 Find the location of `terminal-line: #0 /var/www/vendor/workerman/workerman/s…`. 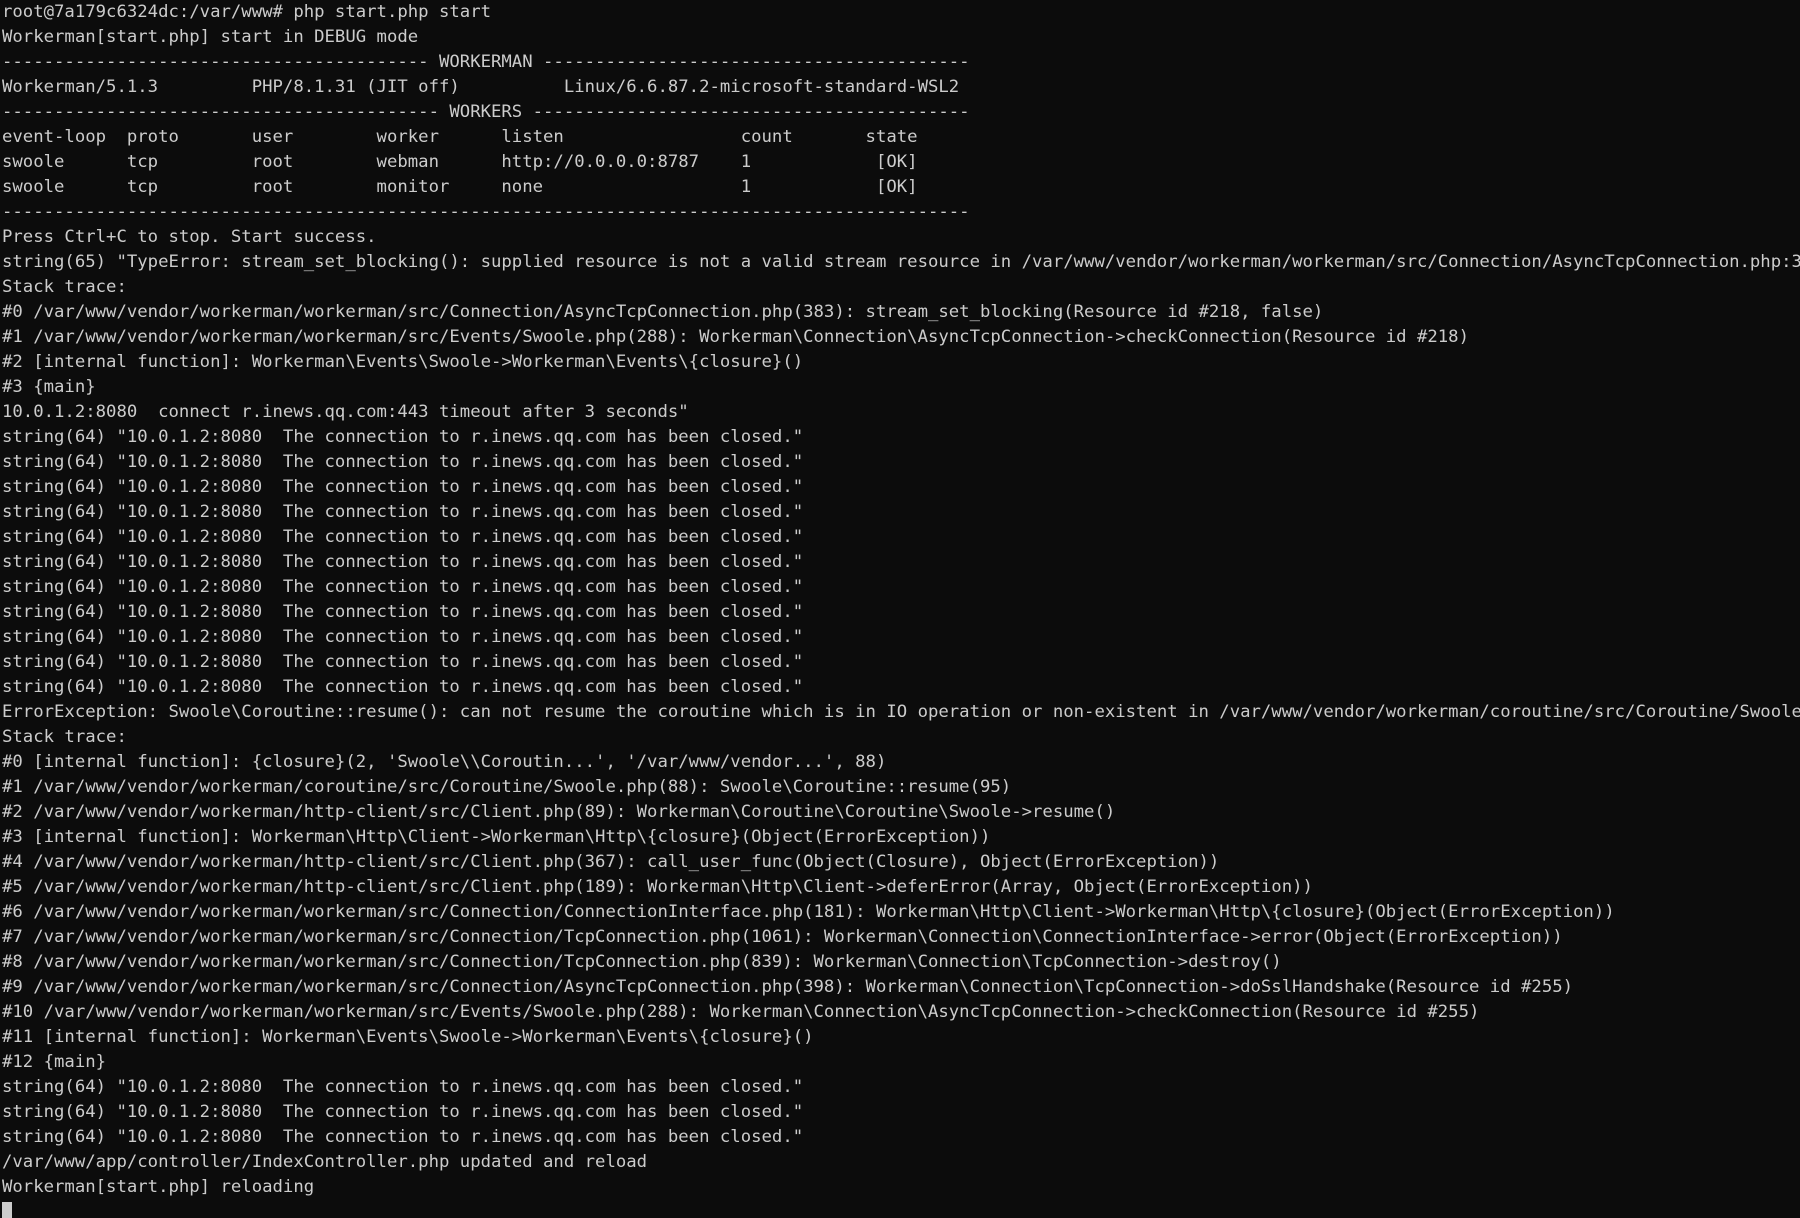

terminal-line: #0 /var/www/vendor/workerman/workerman/s… is located at coordinates (663, 312).